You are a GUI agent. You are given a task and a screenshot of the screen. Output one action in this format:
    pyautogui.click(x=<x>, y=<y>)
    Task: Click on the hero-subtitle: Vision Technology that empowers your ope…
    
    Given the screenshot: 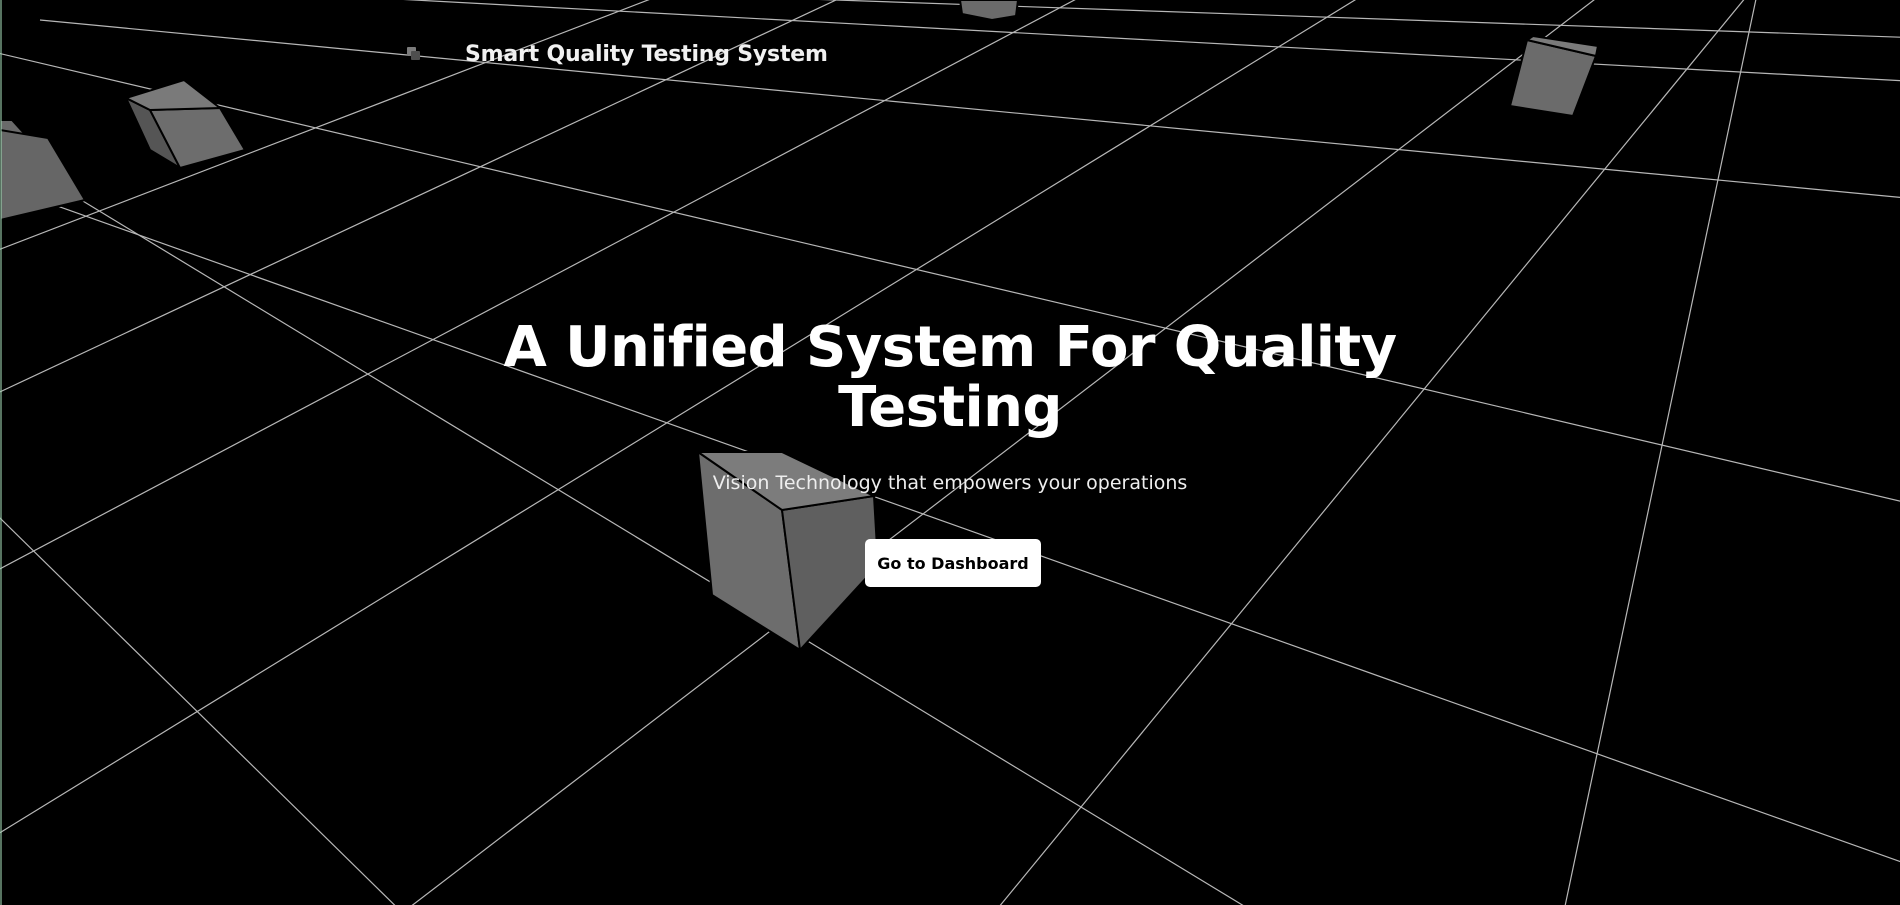 What is the action you would take?
    pyautogui.click(x=950, y=483)
    